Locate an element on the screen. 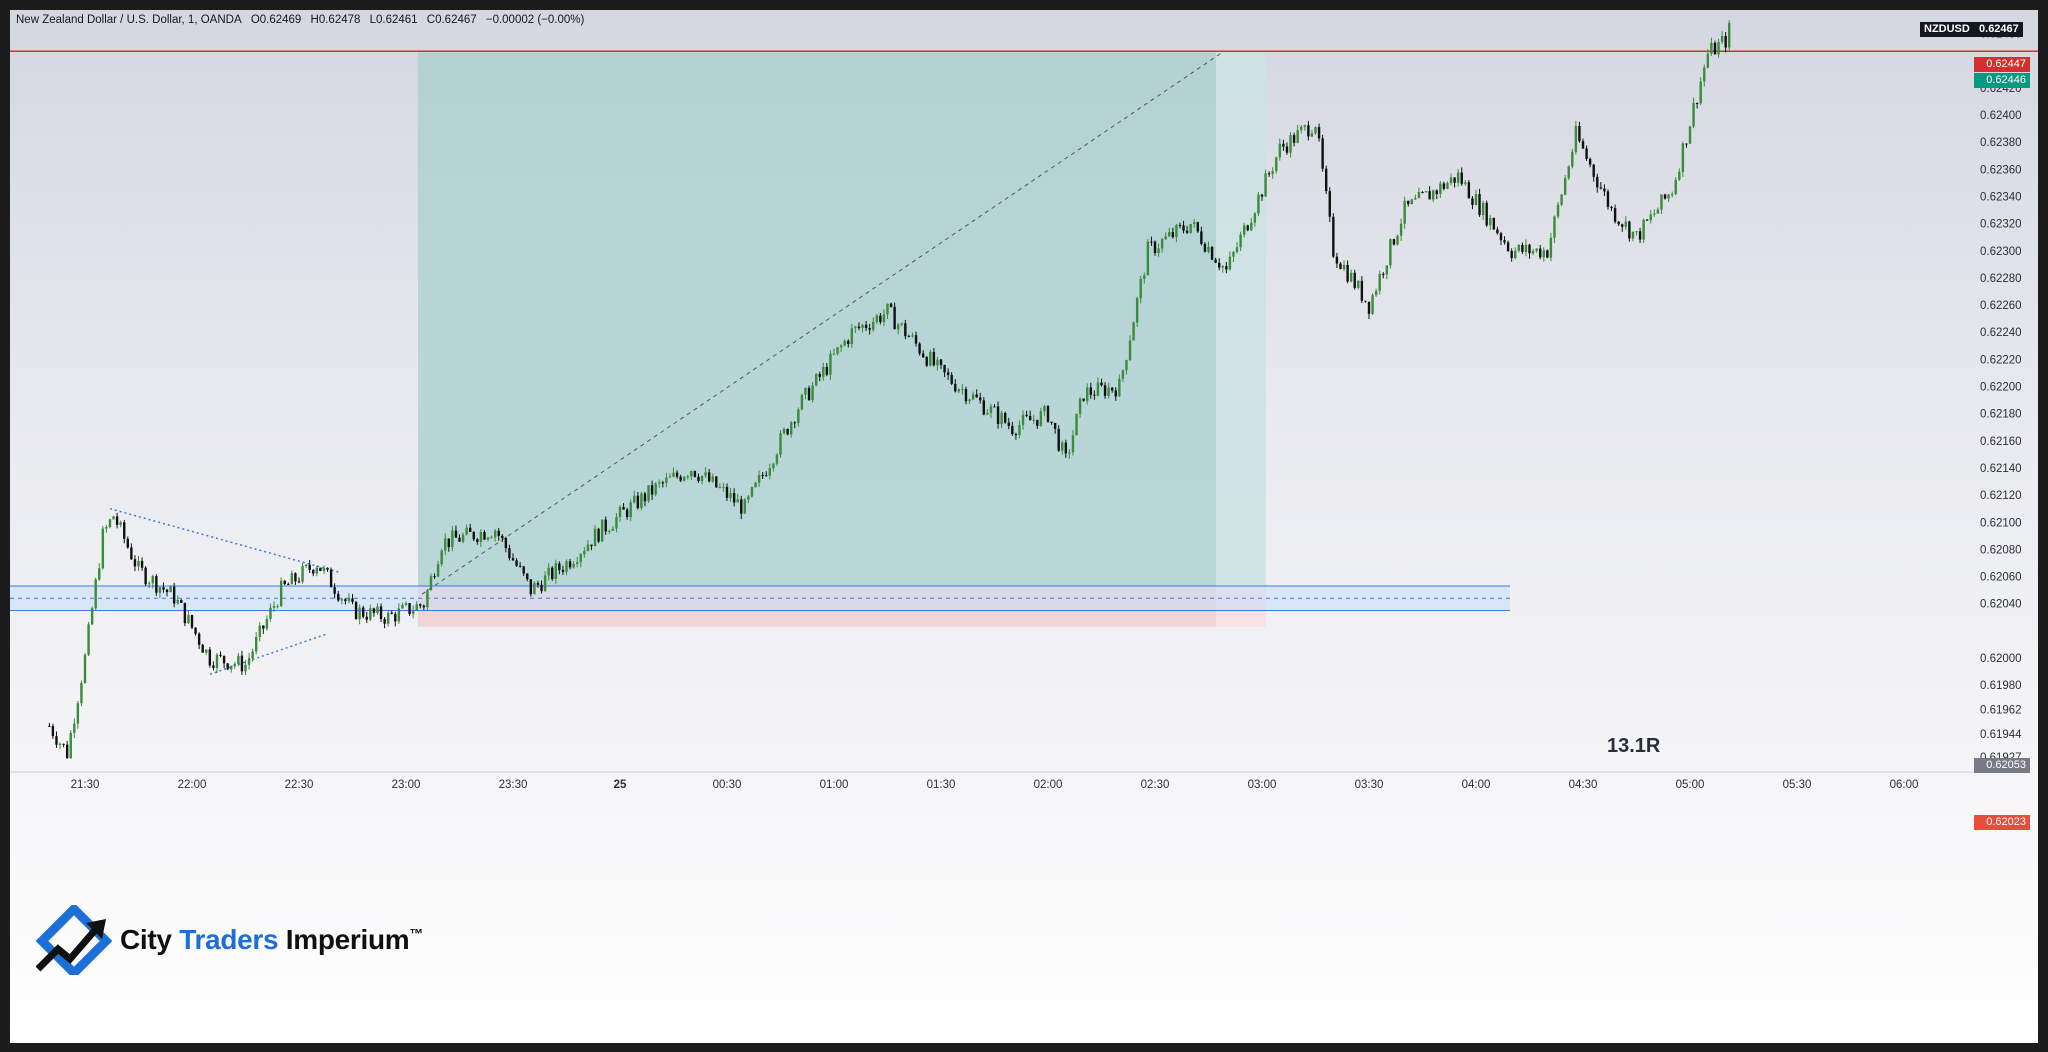  x-tick-label: 02:30 is located at coordinates (1155, 785).